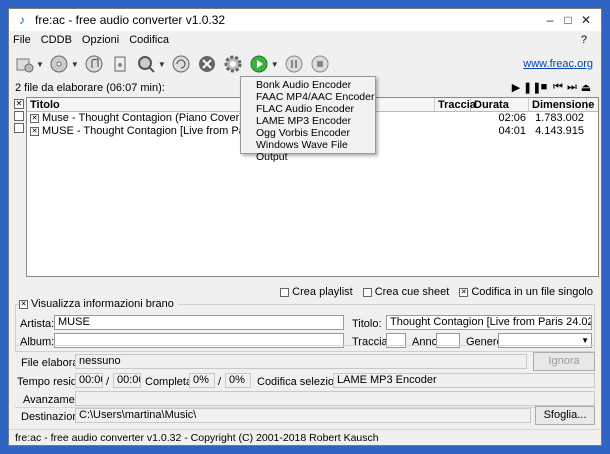 The width and height of the screenshot is (610, 454). Describe the element at coordinates (550, 20) in the screenshot. I see `minimize-button: –` at that location.